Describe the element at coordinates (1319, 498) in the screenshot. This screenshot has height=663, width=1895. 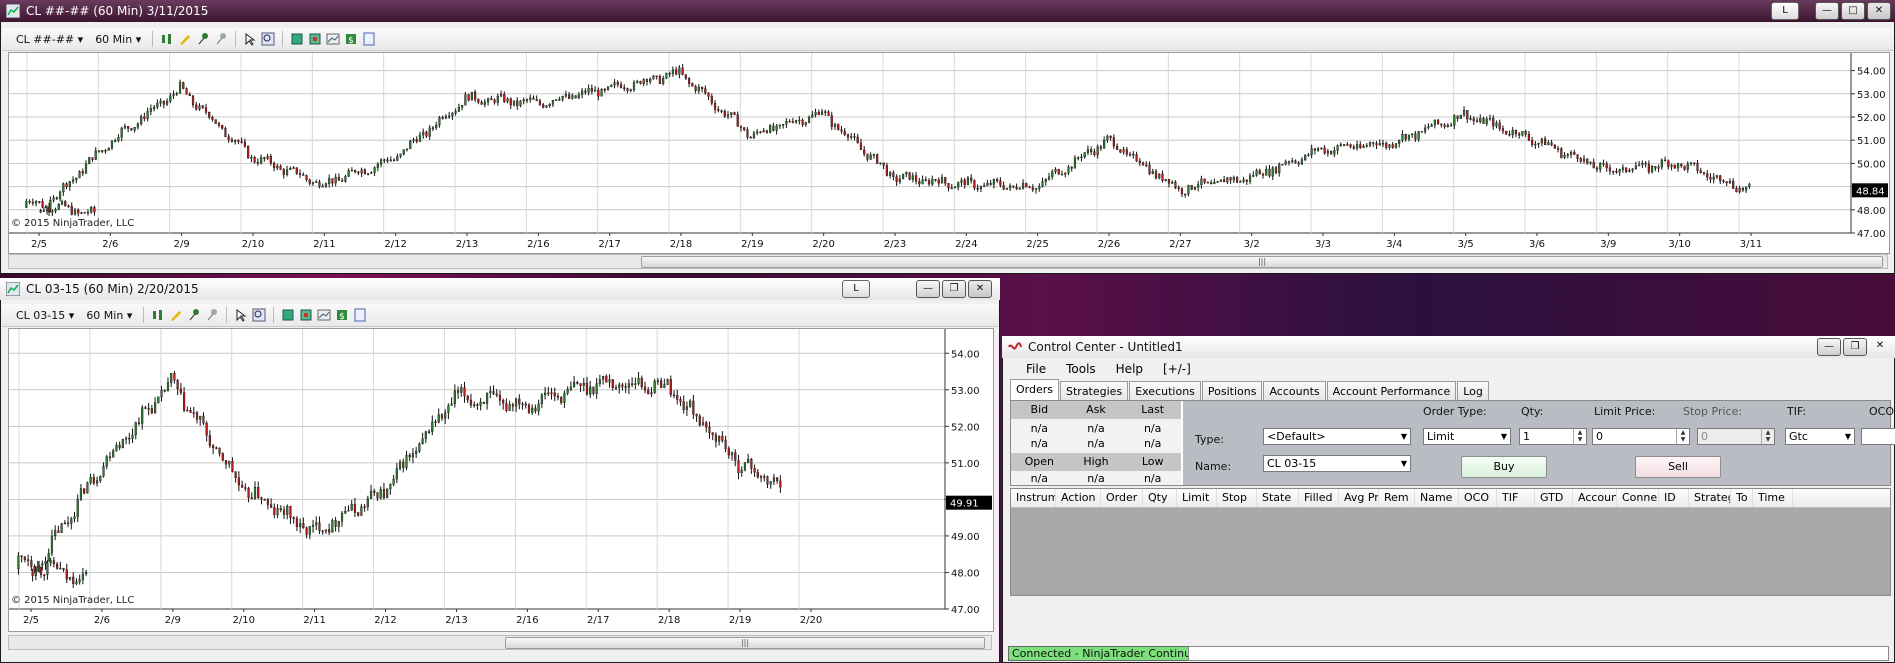
I see `grid-column-header: Filled` at that location.